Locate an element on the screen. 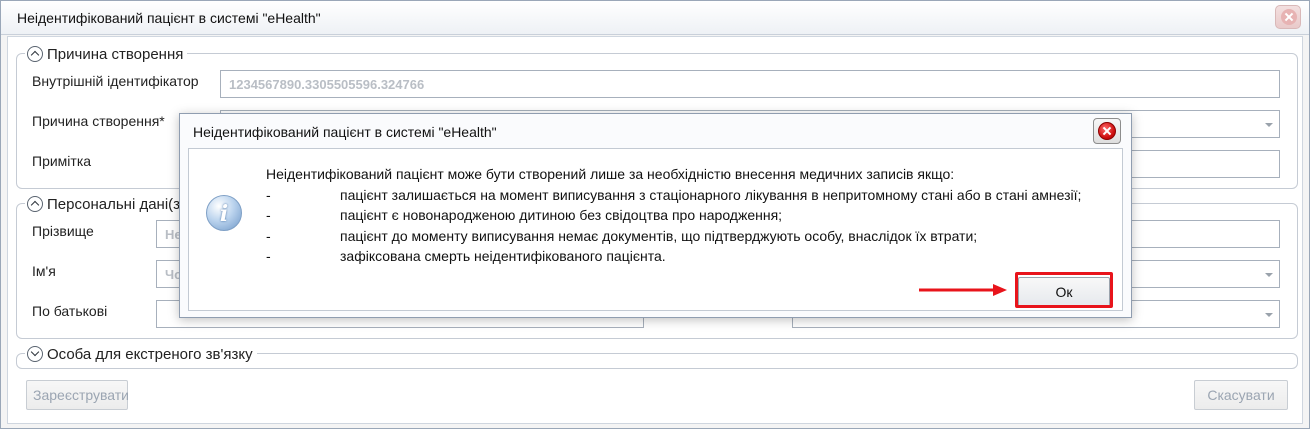 The width and height of the screenshot is (1310, 429). dialog-close-button is located at coordinates (1107, 131).